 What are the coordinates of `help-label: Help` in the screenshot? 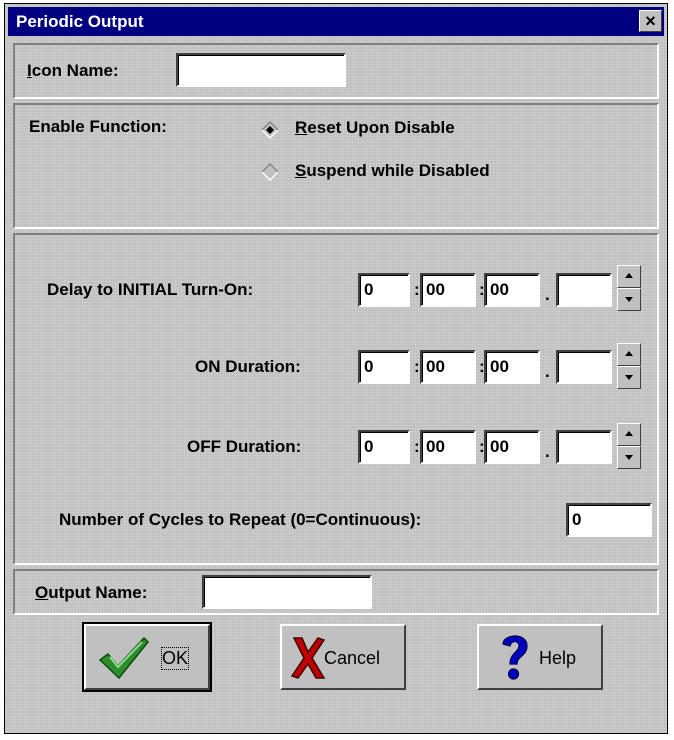 It's located at (558, 658).